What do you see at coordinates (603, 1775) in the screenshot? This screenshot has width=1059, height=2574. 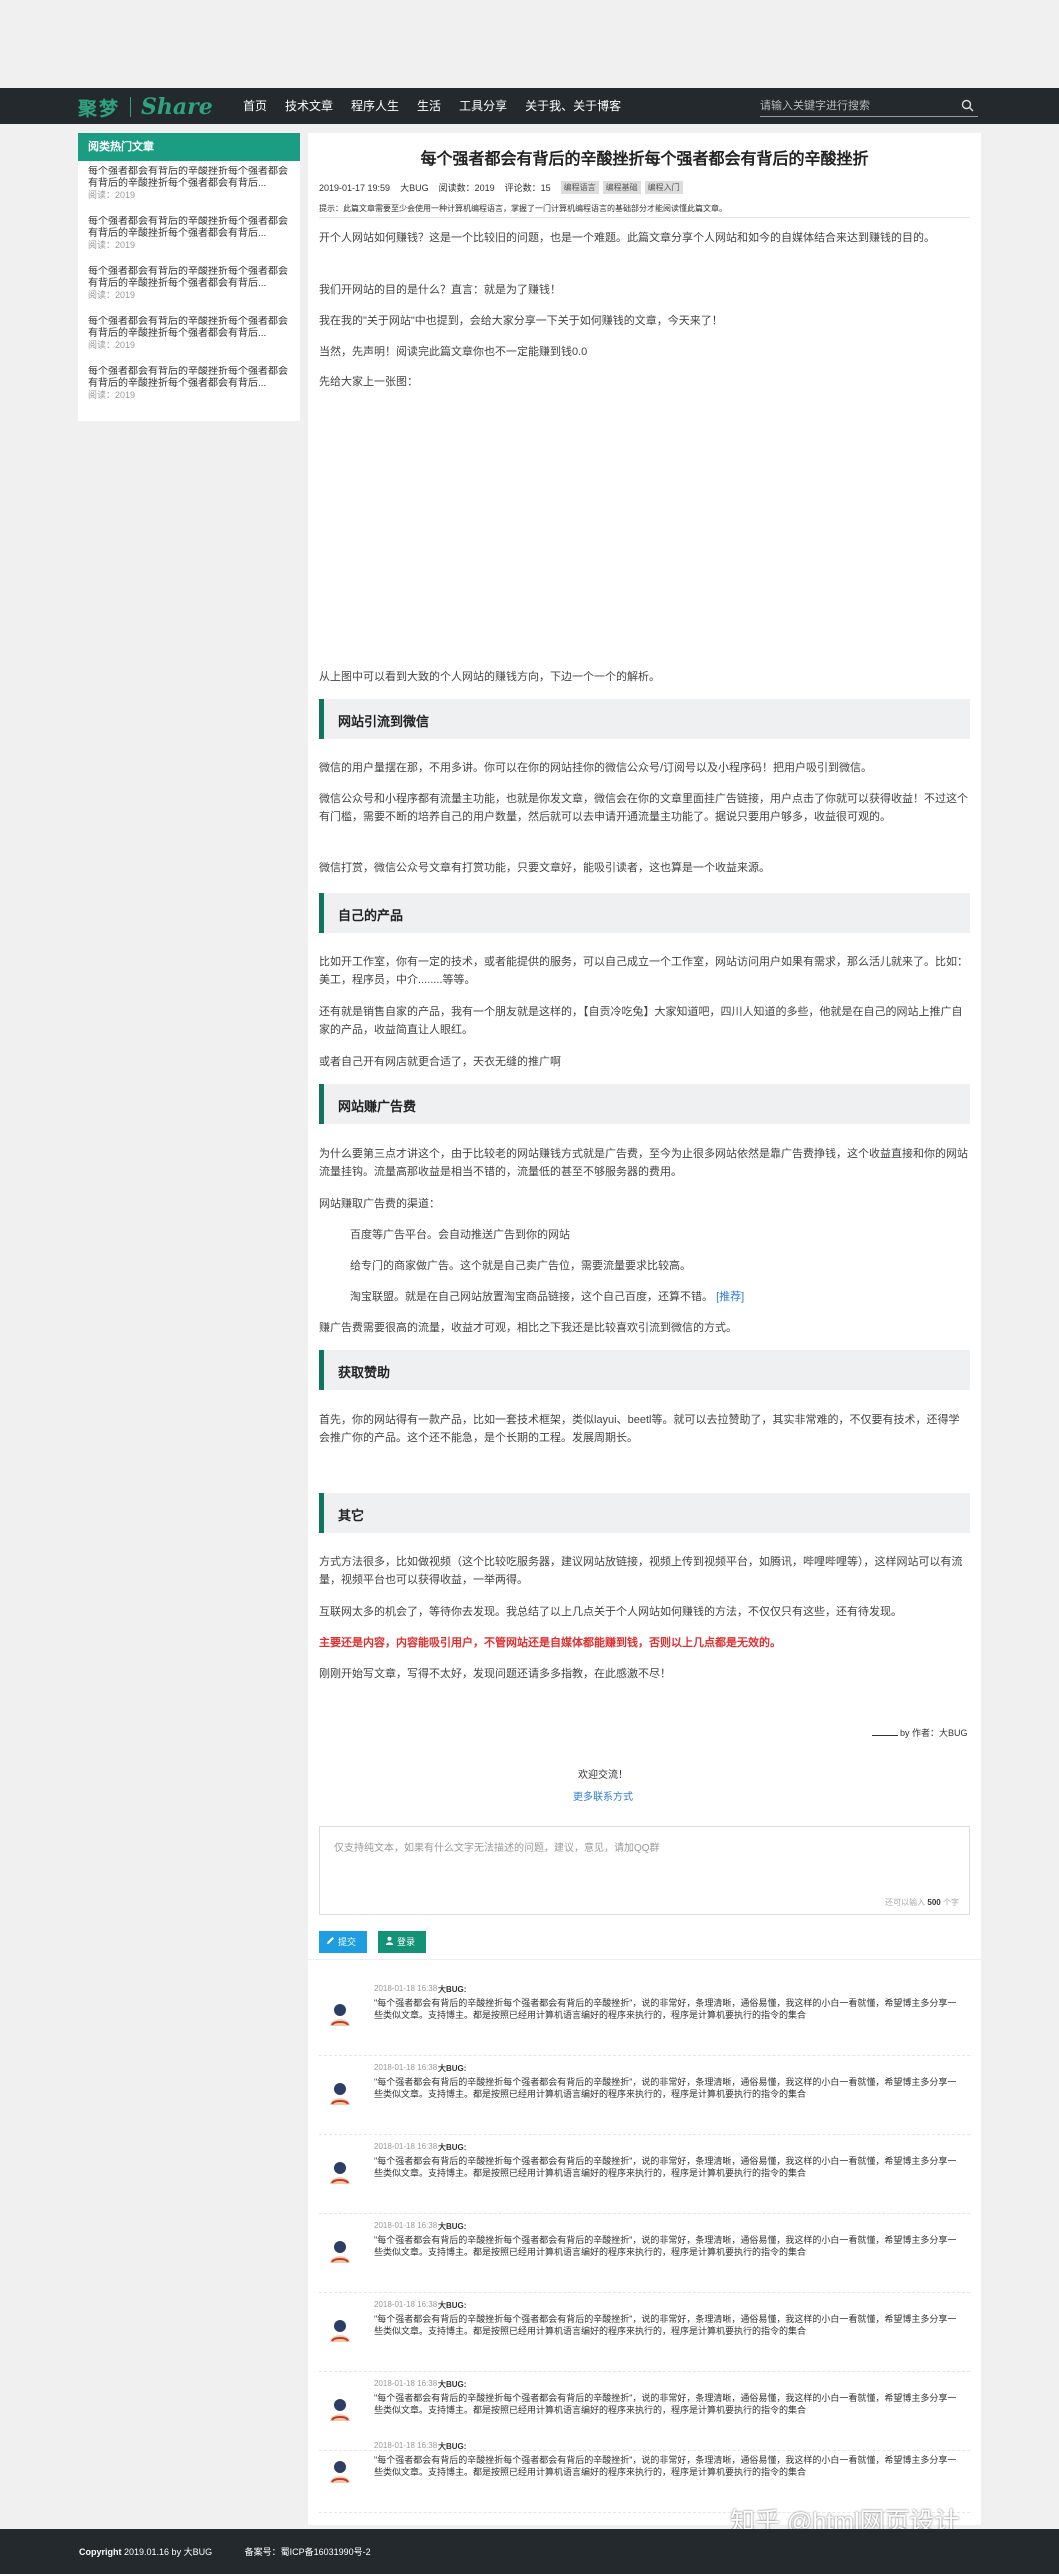 I see `welcome-text: 欢迎交流！` at bounding box center [603, 1775].